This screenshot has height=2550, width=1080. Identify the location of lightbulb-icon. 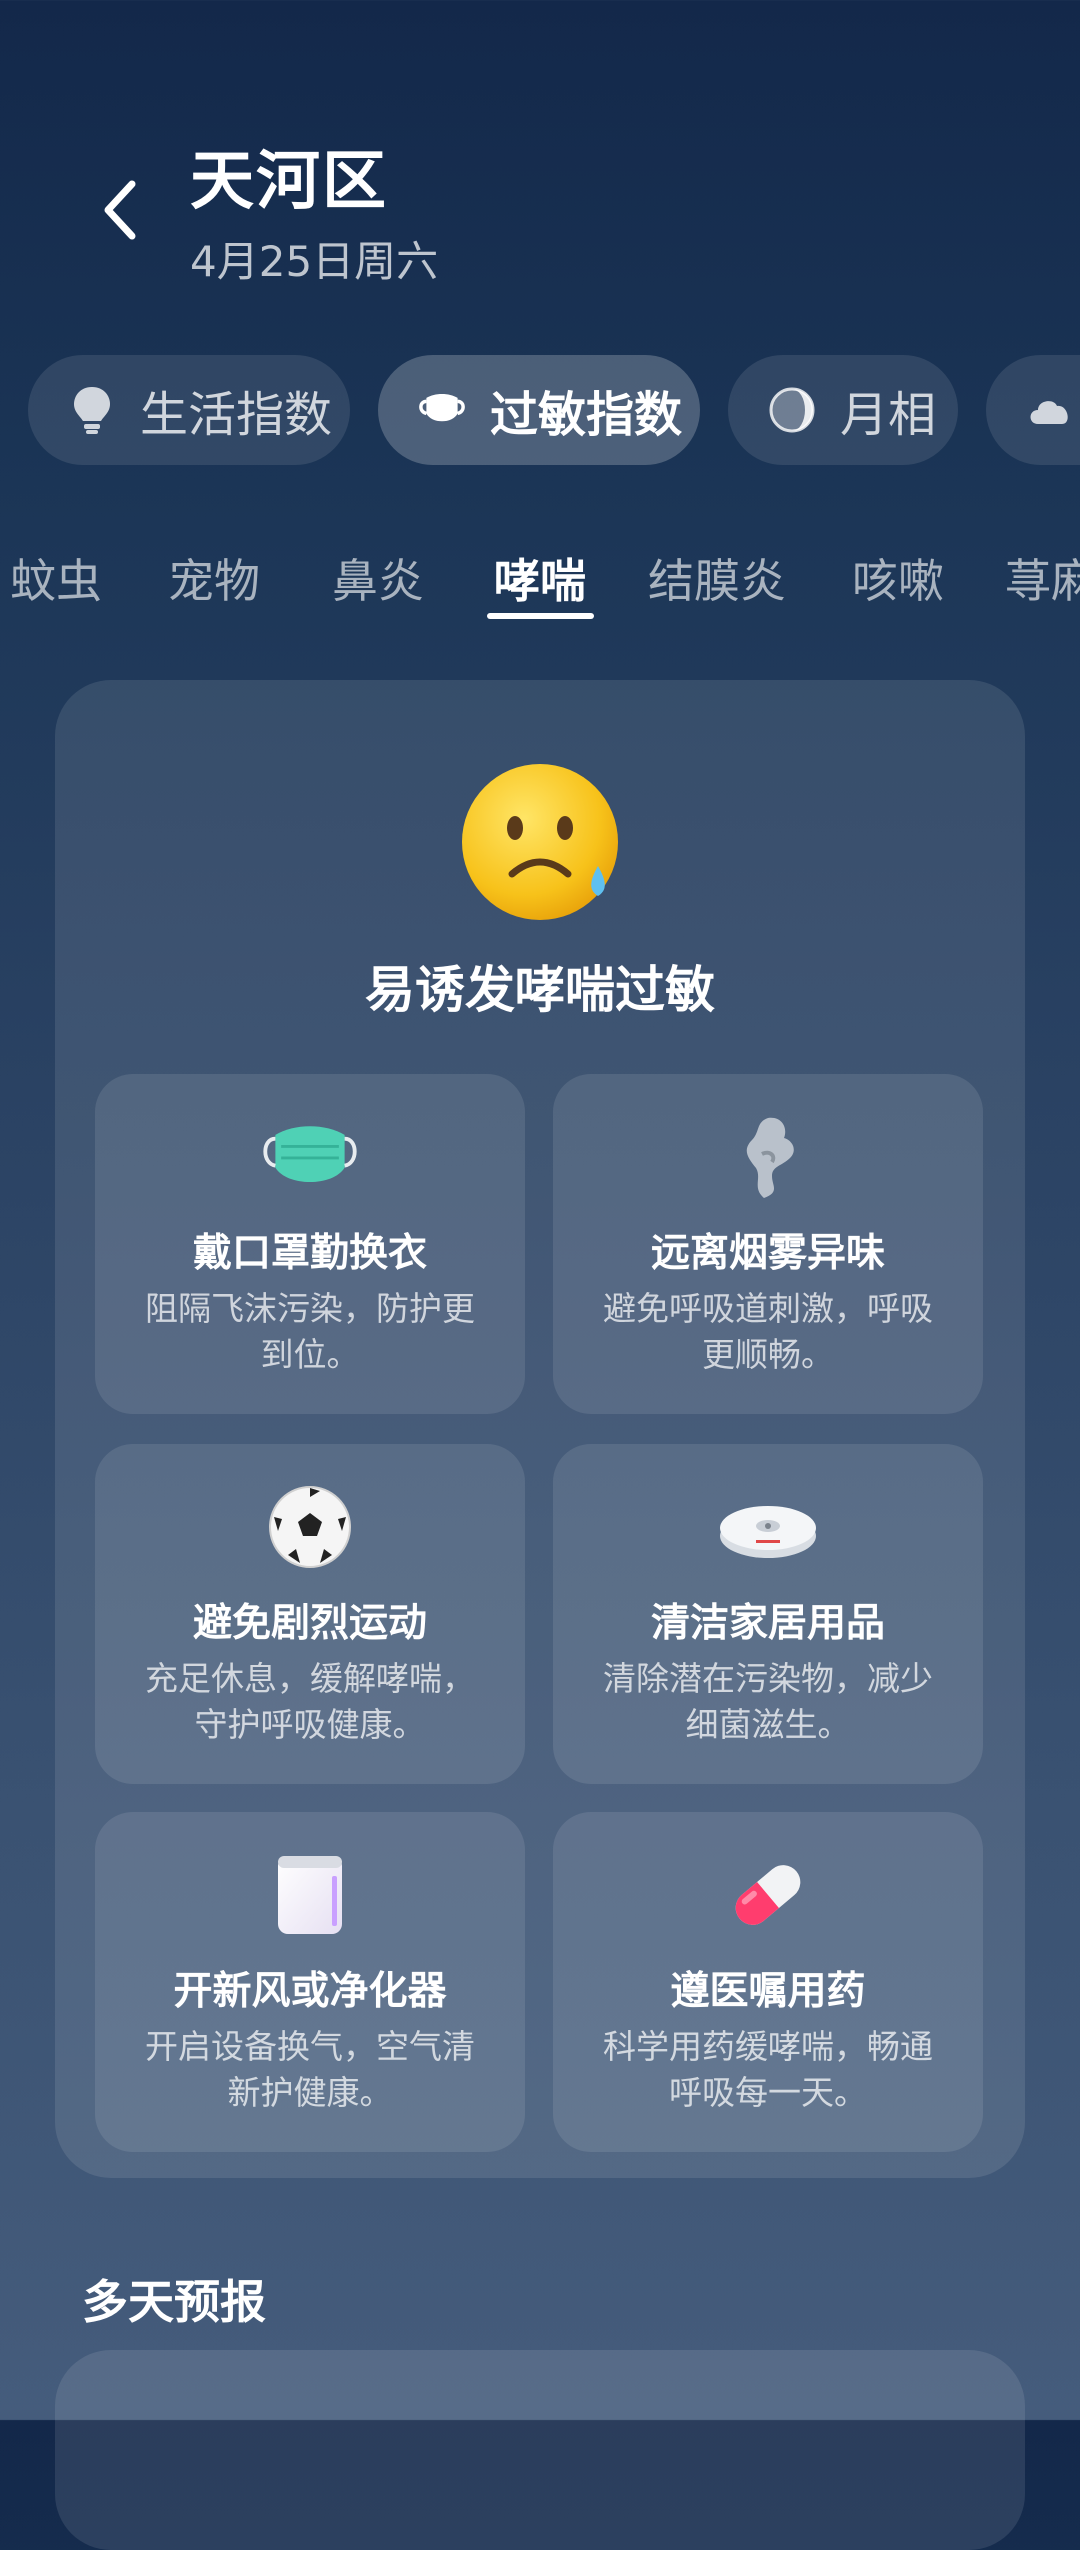
(92, 410).